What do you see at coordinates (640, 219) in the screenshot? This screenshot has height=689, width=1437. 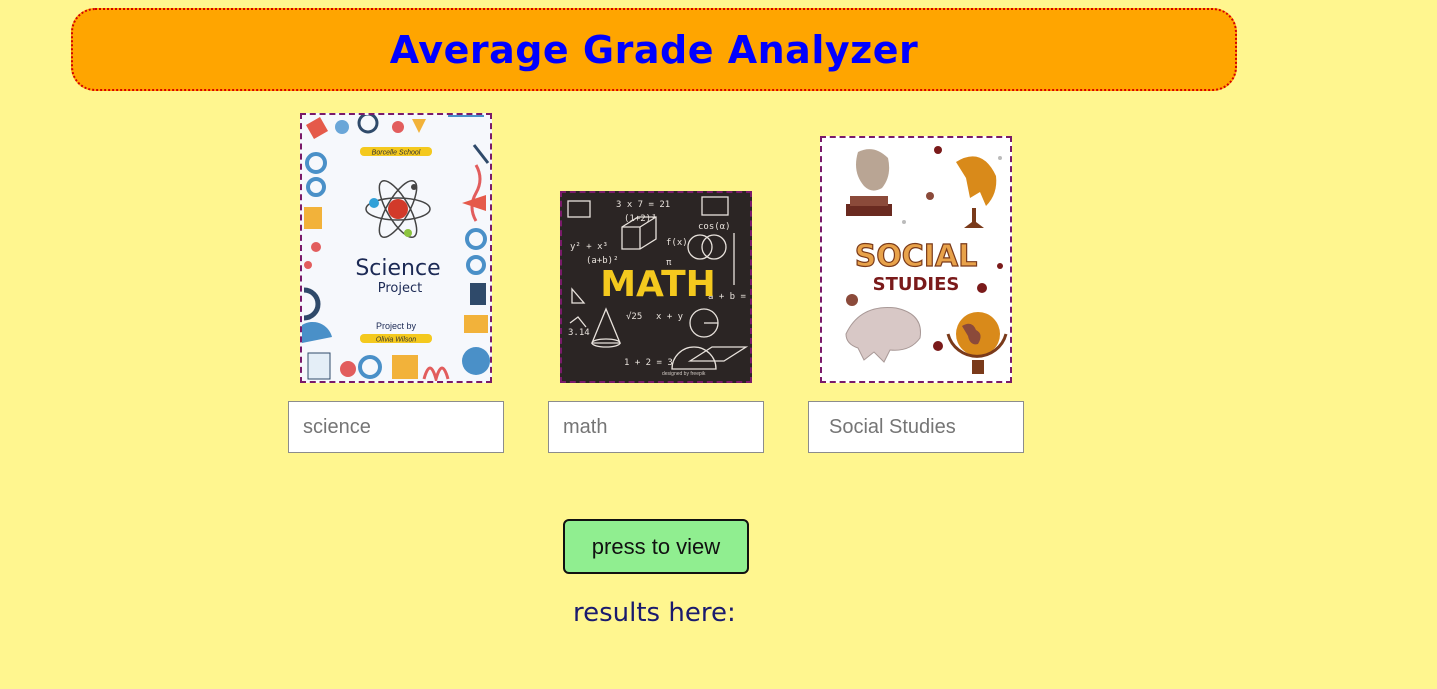 I see `svg-text: (1+2)³` at bounding box center [640, 219].